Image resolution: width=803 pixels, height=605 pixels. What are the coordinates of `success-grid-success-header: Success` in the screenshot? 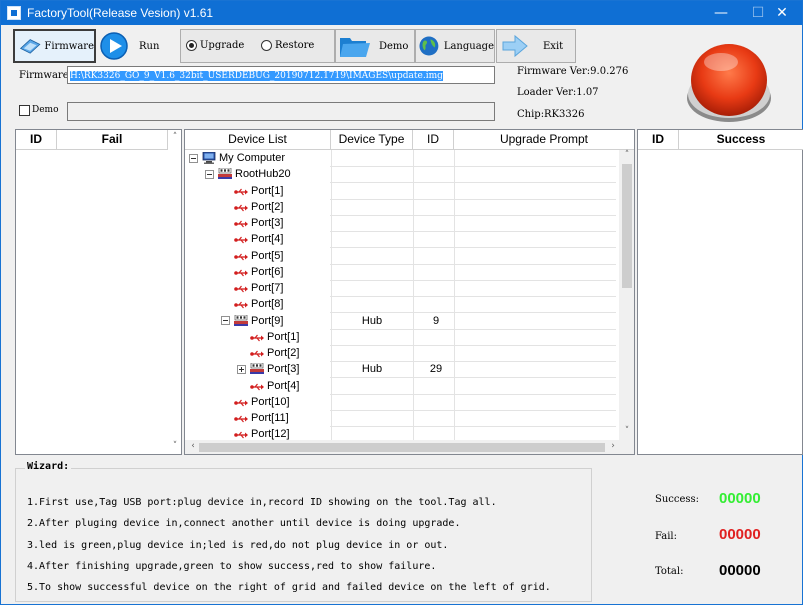 It's located at (741, 140).